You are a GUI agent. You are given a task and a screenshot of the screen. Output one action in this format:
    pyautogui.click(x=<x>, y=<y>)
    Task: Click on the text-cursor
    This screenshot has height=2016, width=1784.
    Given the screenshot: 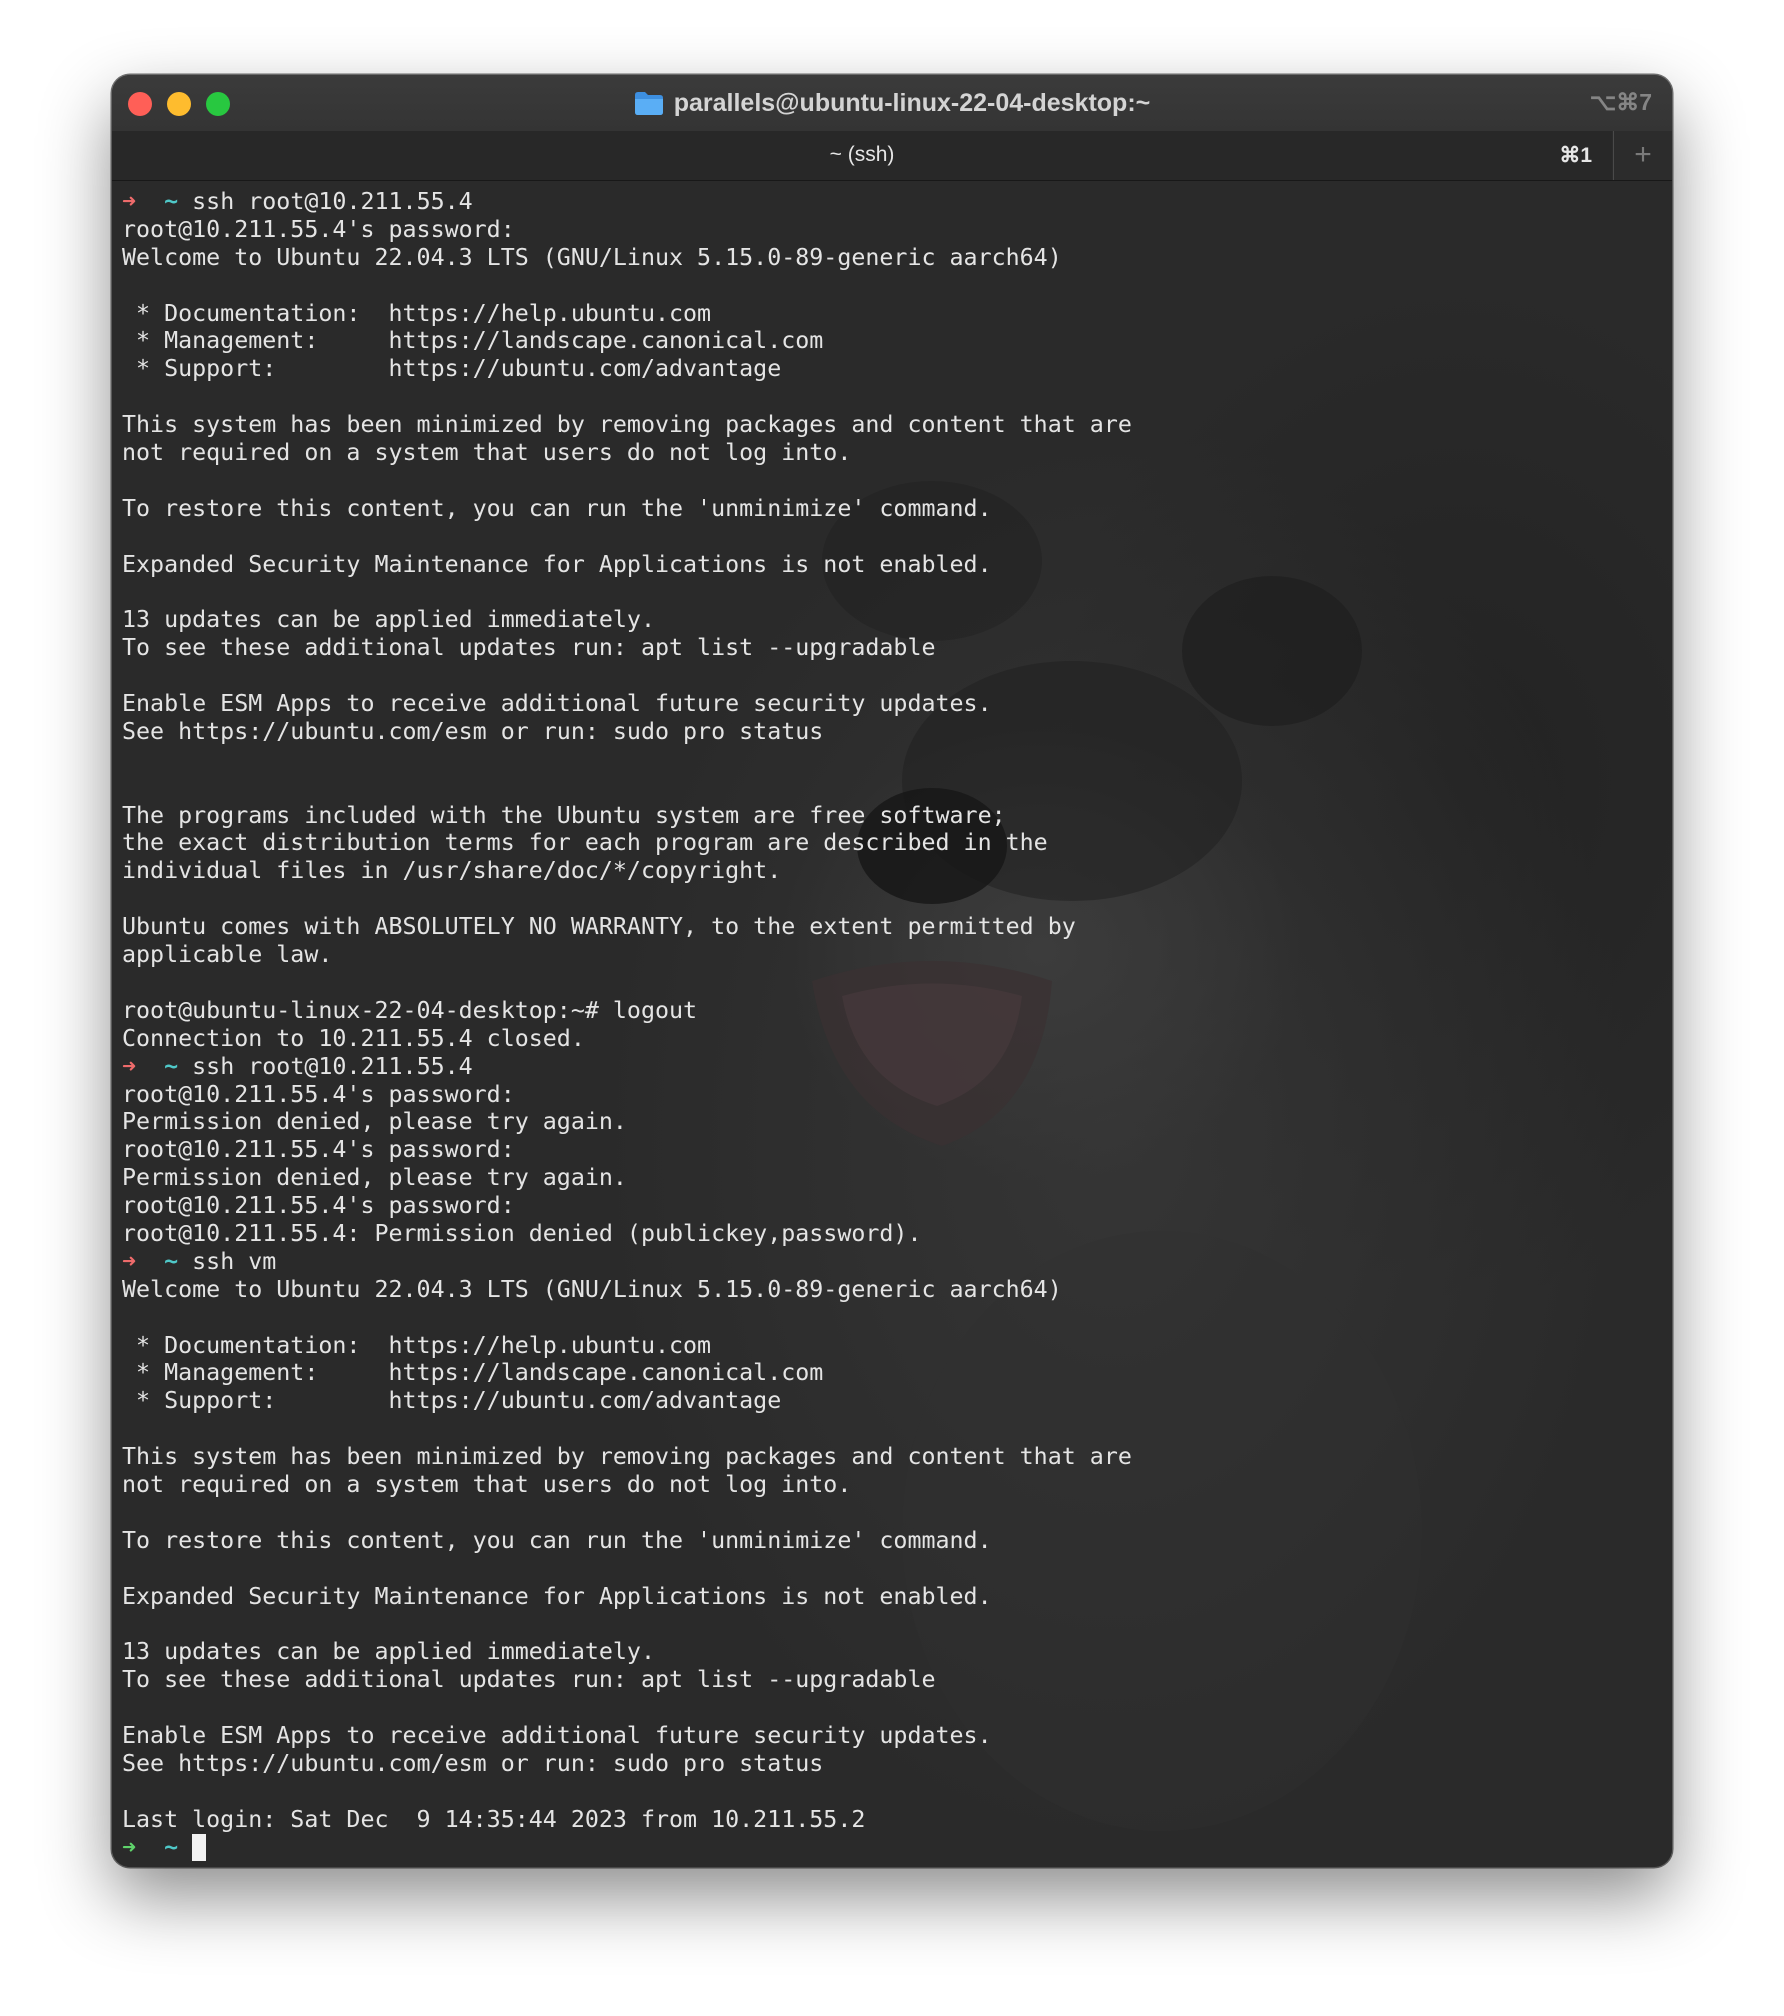 What is the action you would take?
    pyautogui.click(x=199, y=1847)
    